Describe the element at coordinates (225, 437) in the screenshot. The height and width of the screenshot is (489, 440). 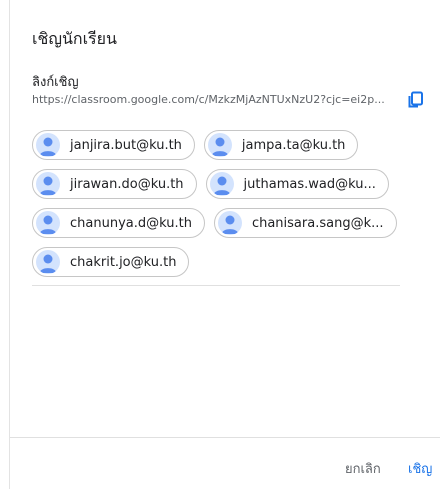
I see `footer-divider` at that location.